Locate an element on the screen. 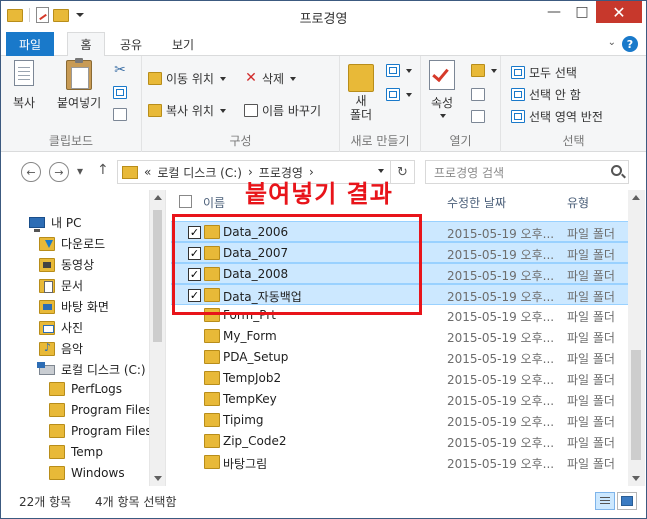 The width and height of the screenshot is (647, 519). copy-button: 복사 is located at coordinates (24, 85).